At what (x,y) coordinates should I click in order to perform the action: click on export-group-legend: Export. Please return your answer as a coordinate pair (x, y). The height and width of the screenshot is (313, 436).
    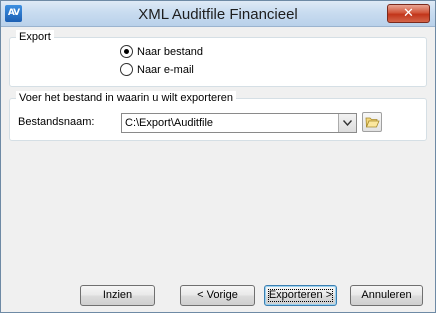
    Looking at the image, I should click on (35, 37).